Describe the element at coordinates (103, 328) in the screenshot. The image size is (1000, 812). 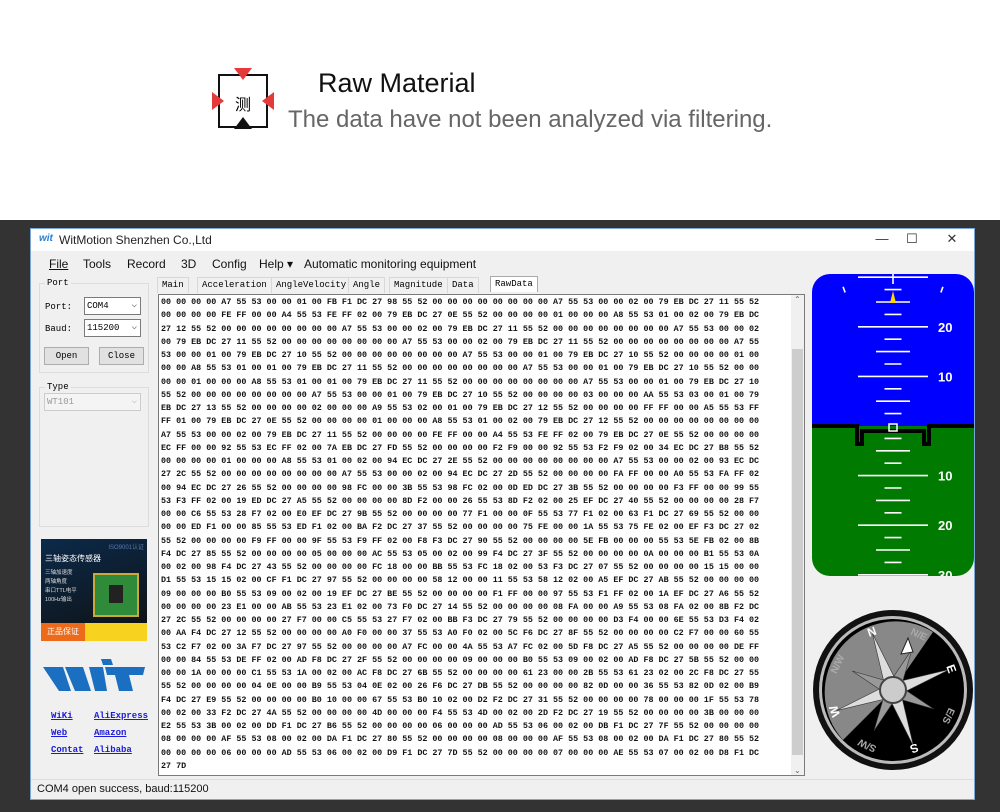
I see `baud-value: 115200` at that location.